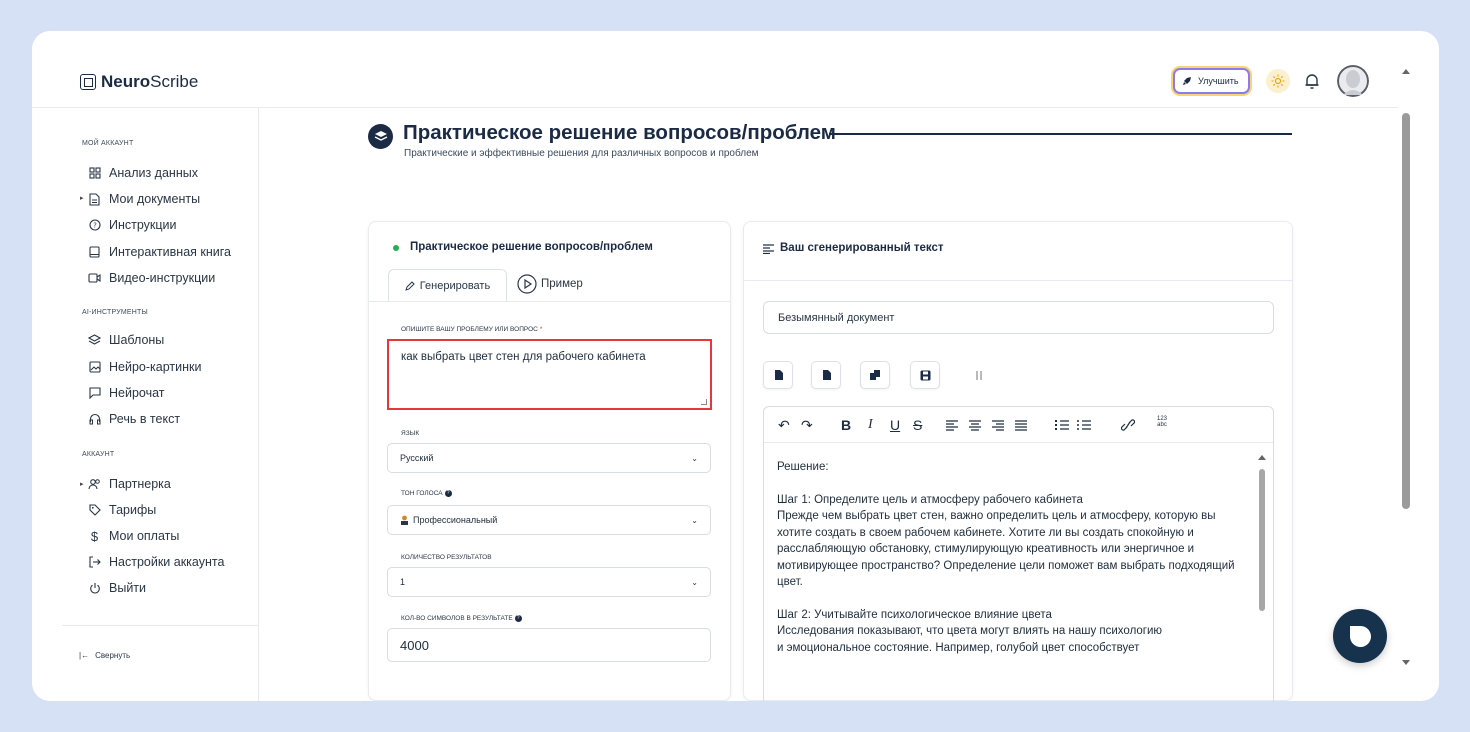 The width and height of the screenshot is (1470, 732). What do you see at coordinates (562, 284) in the screenshot?
I see `tab-example-label: Пример` at bounding box center [562, 284].